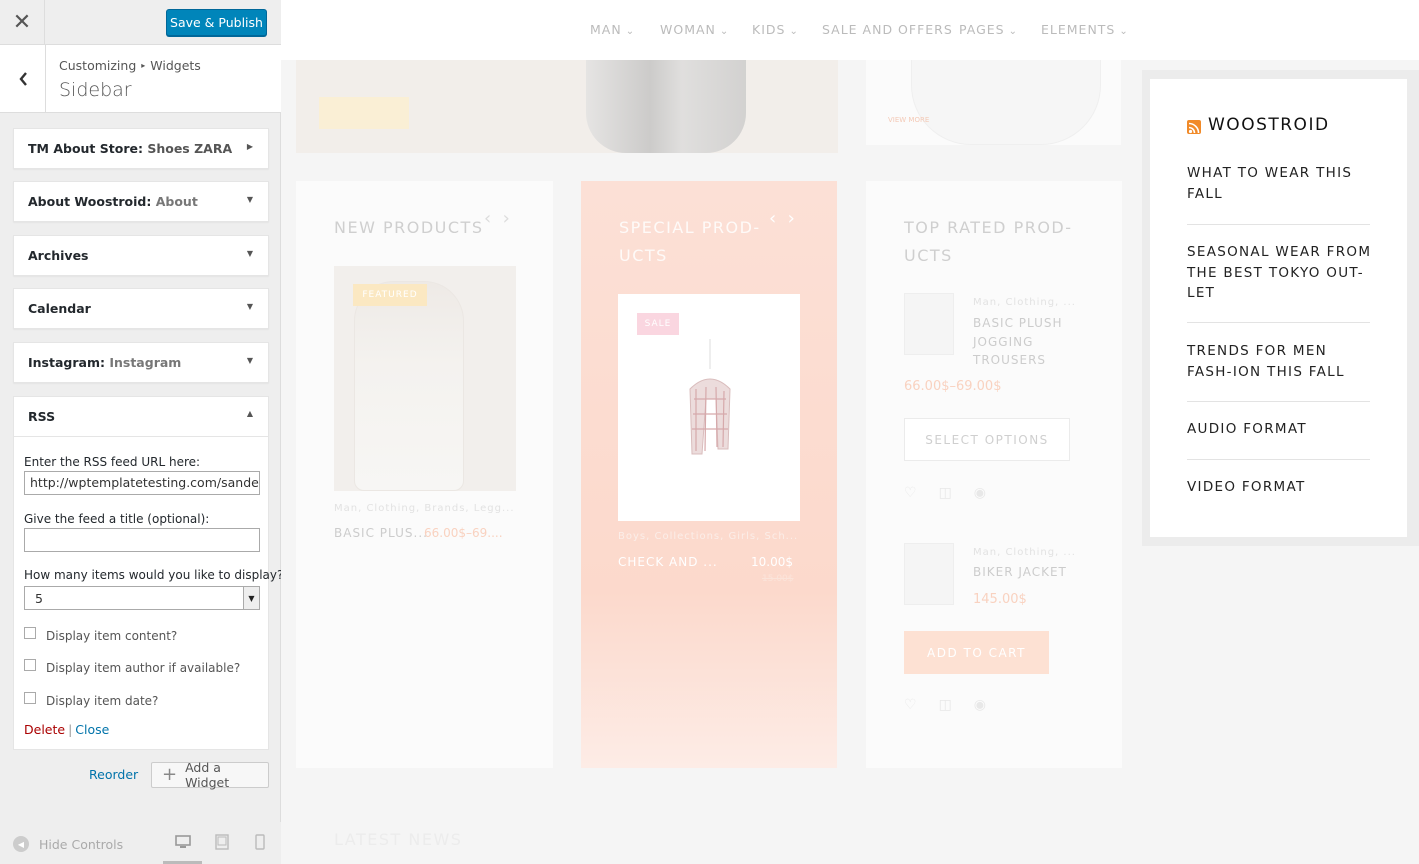 Image resolution: width=1419 pixels, height=864 pixels. Describe the element at coordinates (21, 844) in the screenshot. I see `collapse-arrow-icon: ◀` at that location.